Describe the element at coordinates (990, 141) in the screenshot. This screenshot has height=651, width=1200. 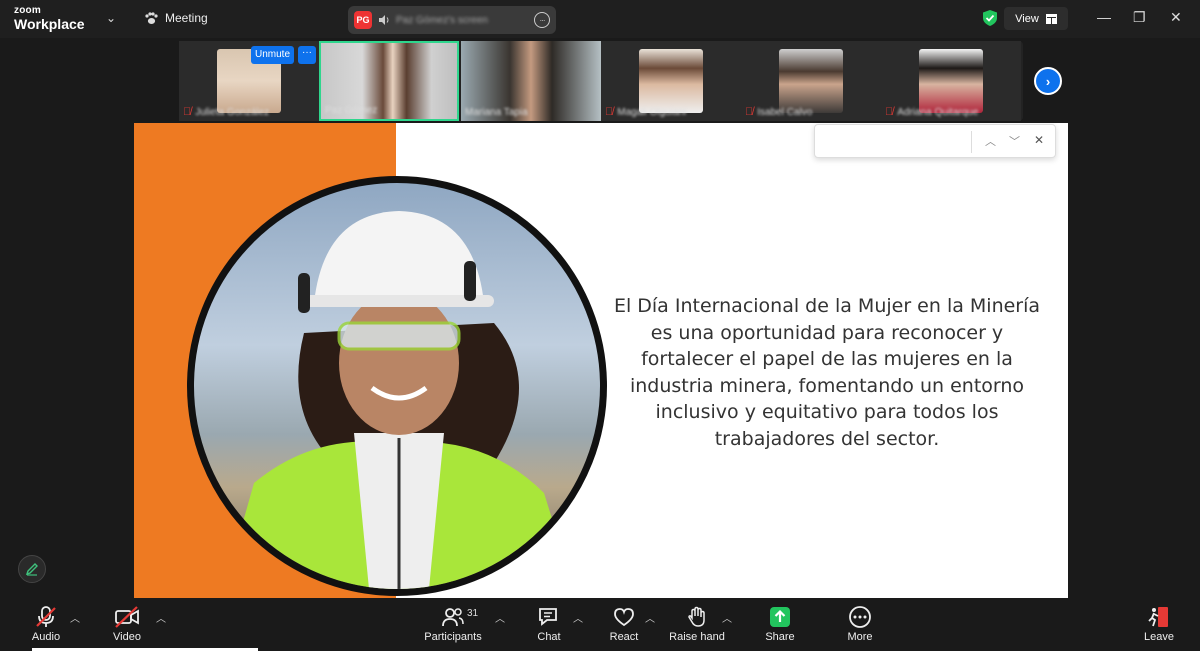
I see `chevron-up-icon: ︿` at that location.